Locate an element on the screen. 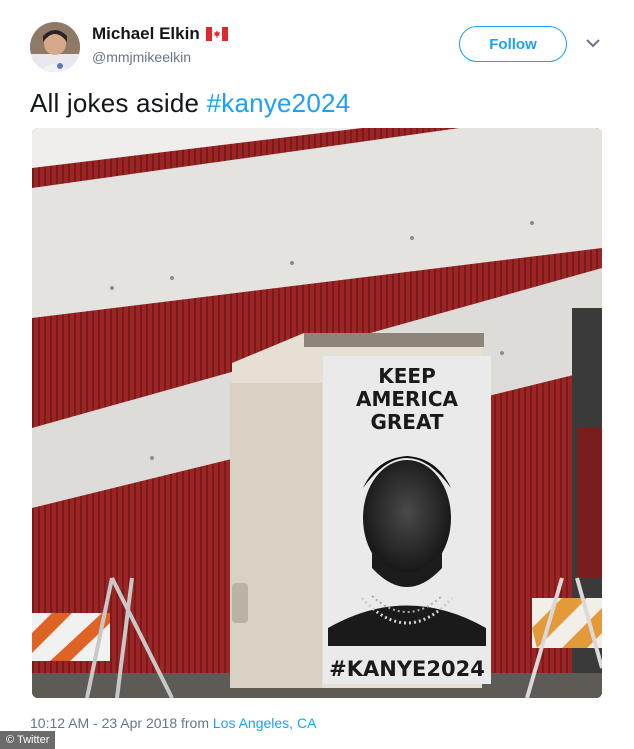  chevron-down-icon is located at coordinates (593, 43).